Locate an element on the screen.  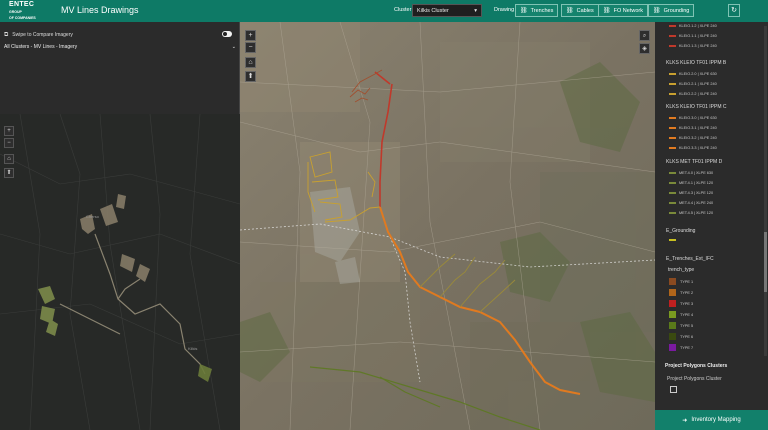
drawing-label: Drawing is located at coordinates (504, 10).